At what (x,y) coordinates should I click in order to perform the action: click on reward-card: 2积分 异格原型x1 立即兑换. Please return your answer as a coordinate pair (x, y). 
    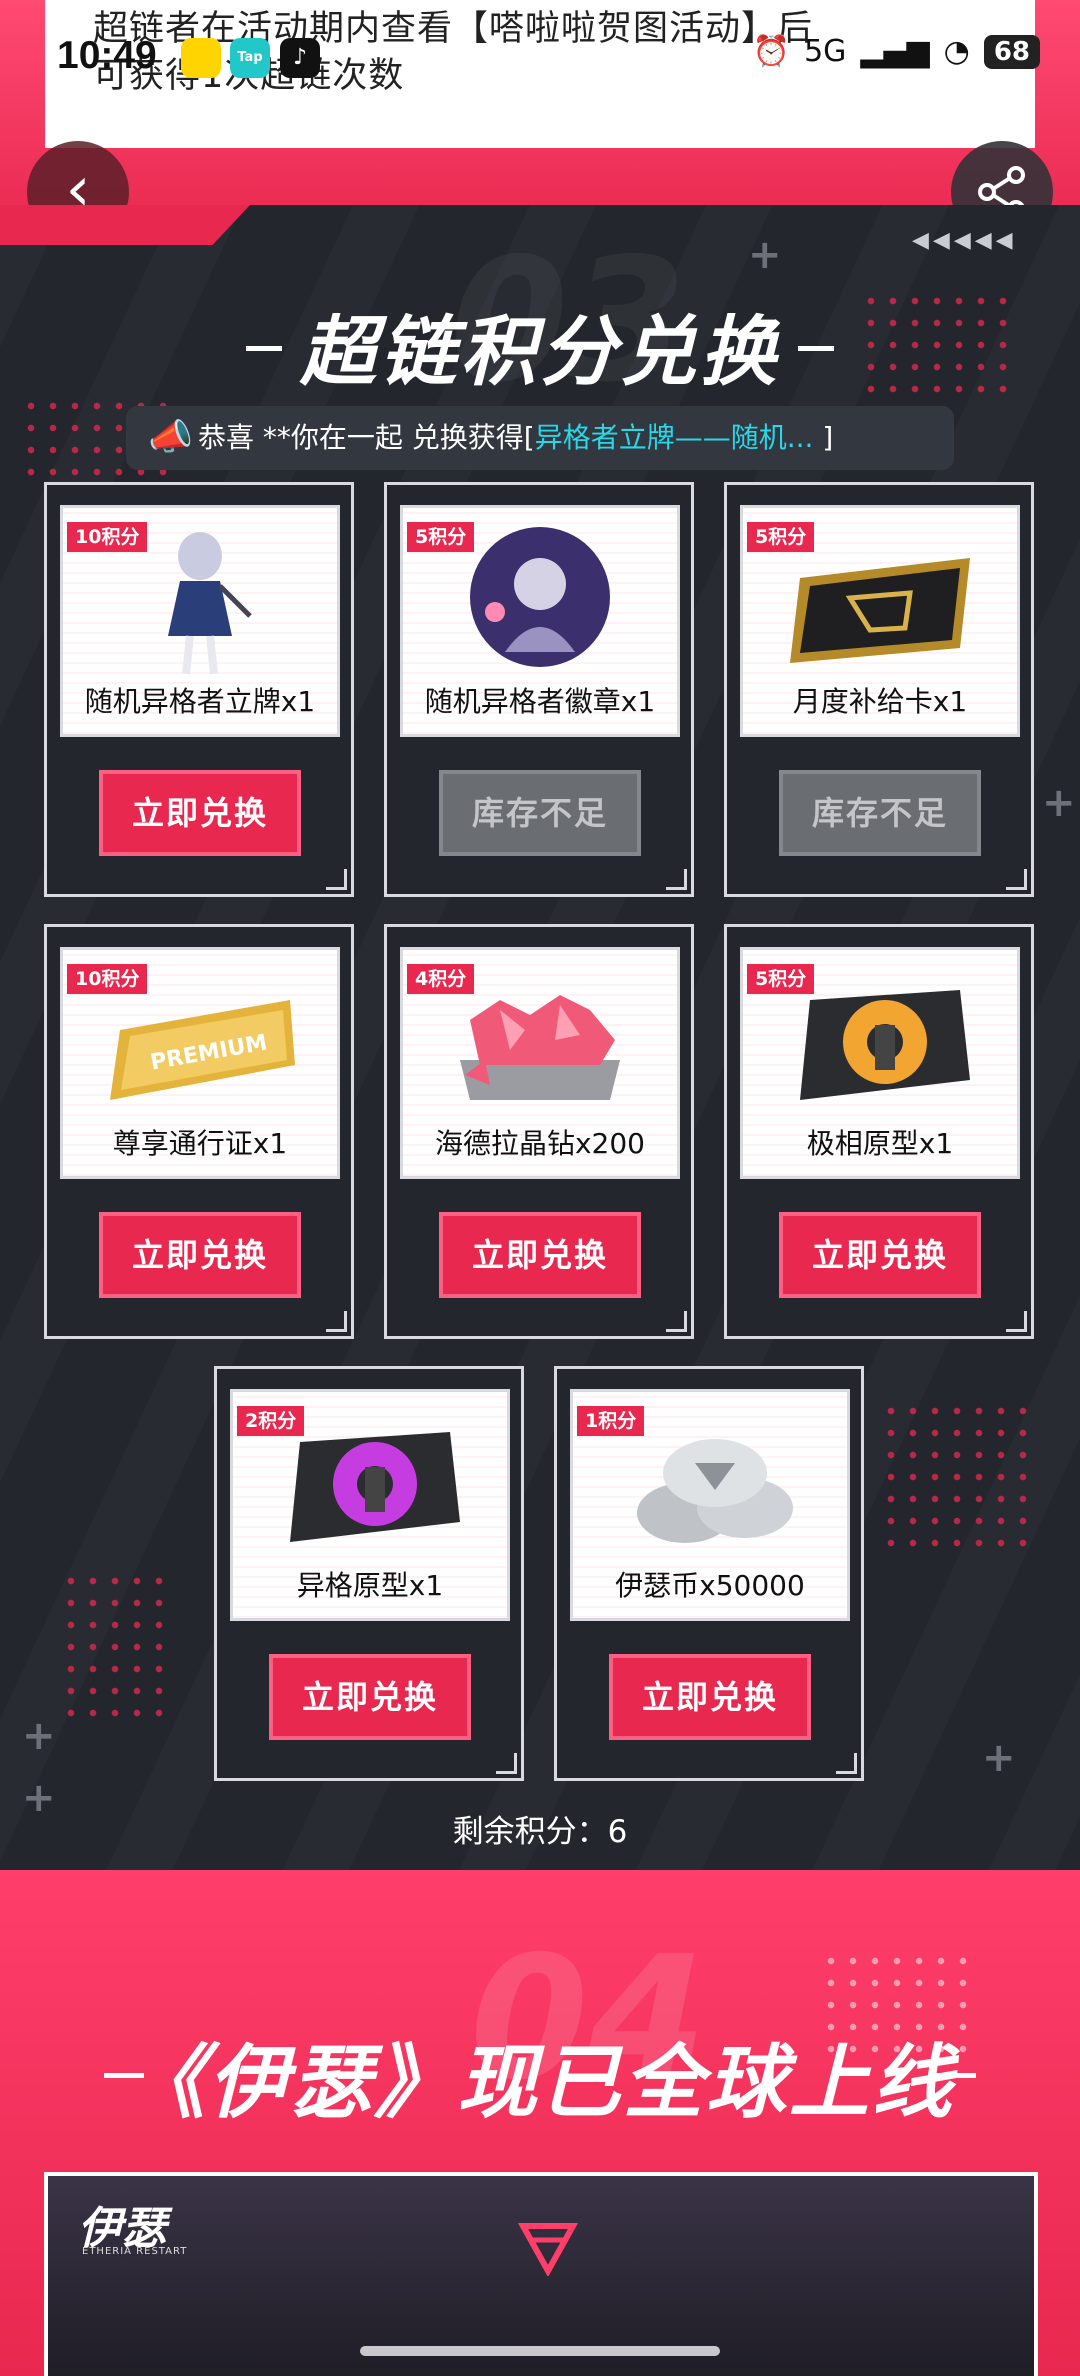
    Looking at the image, I should click on (369, 1573).